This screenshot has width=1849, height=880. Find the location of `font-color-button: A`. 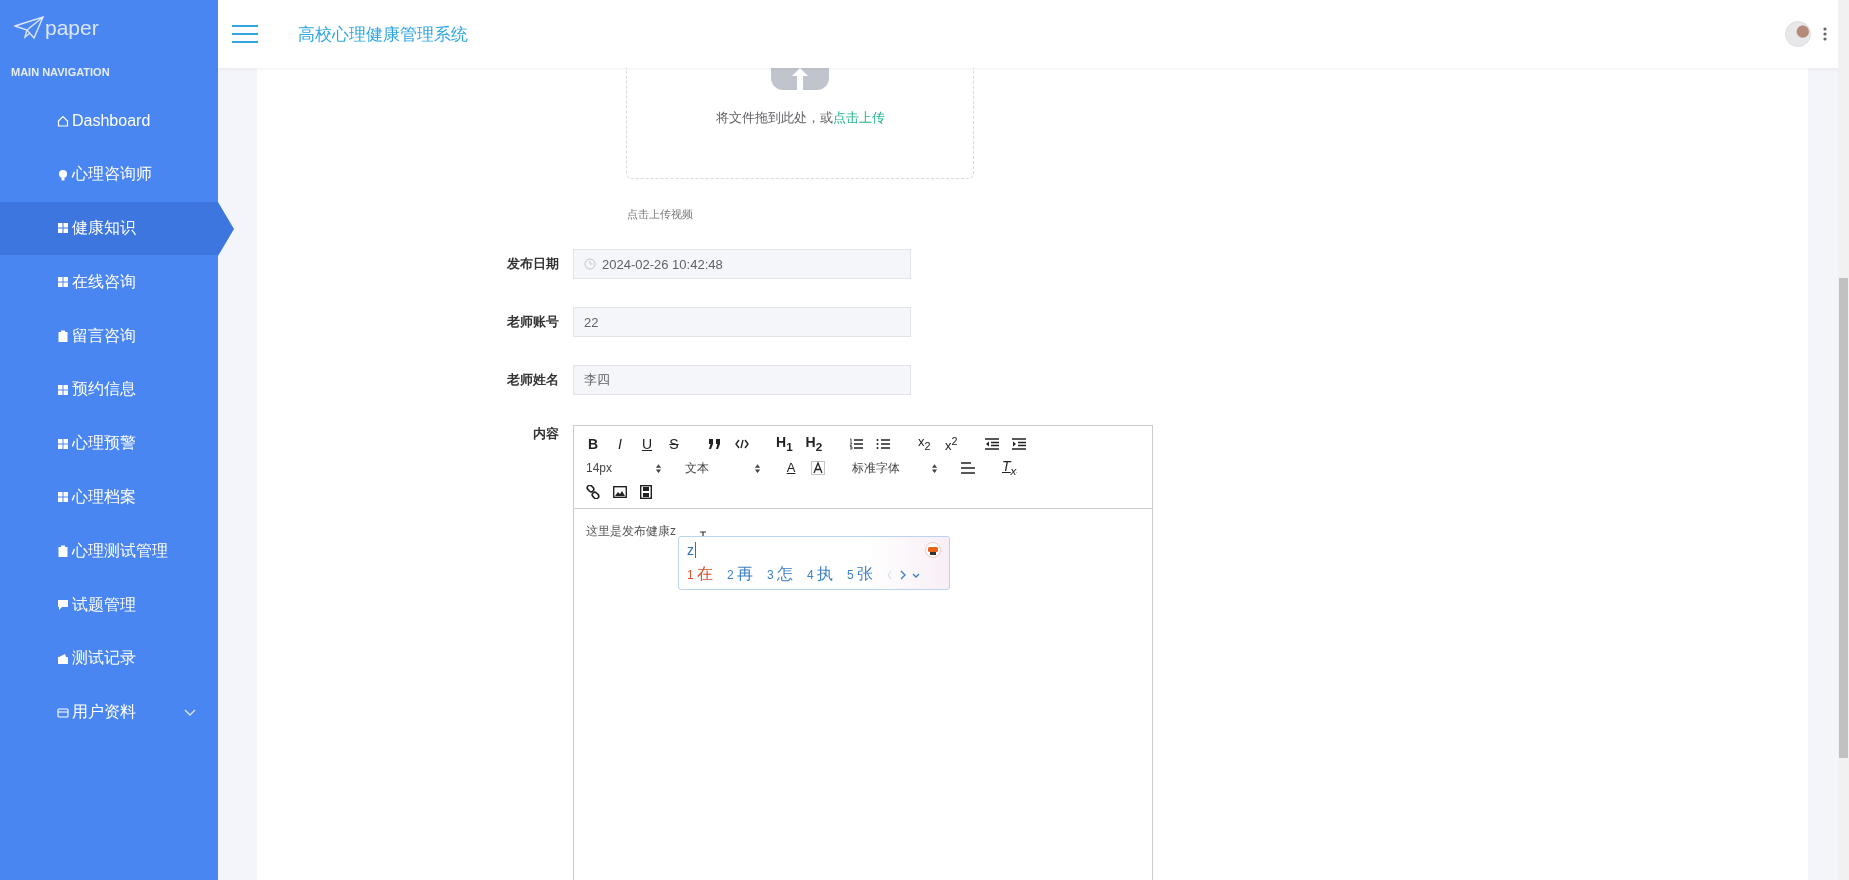

font-color-button: A is located at coordinates (791, 468).